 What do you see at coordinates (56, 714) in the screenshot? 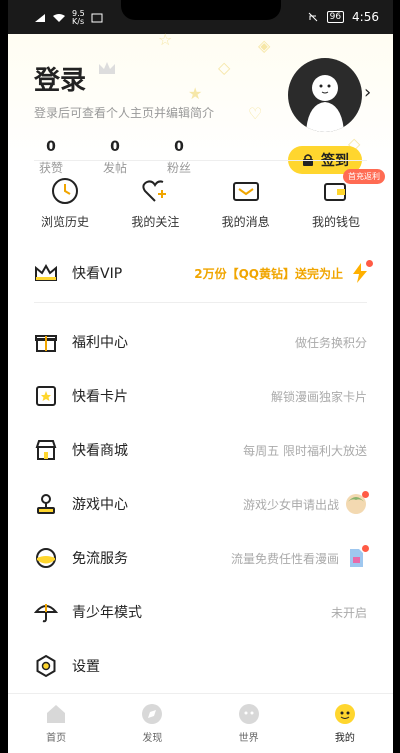
I see `home-icon` at bounding box center [56, 714].